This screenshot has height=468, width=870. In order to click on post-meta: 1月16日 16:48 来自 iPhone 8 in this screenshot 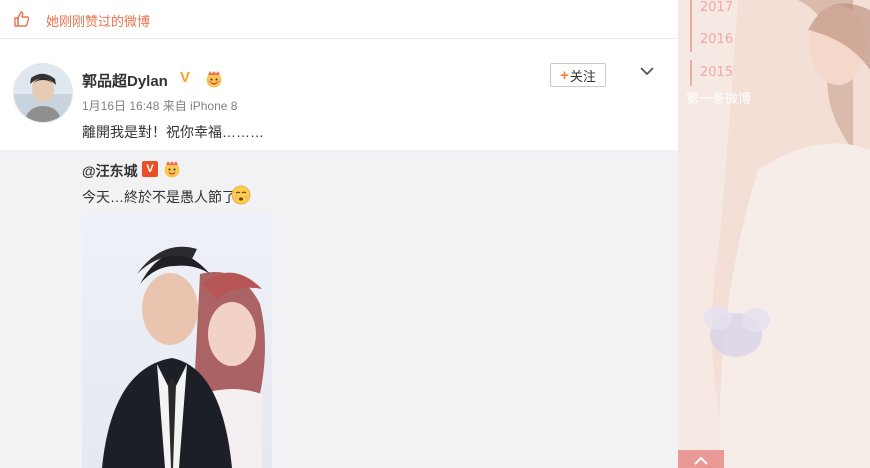, I will do `click(159, 105)`.